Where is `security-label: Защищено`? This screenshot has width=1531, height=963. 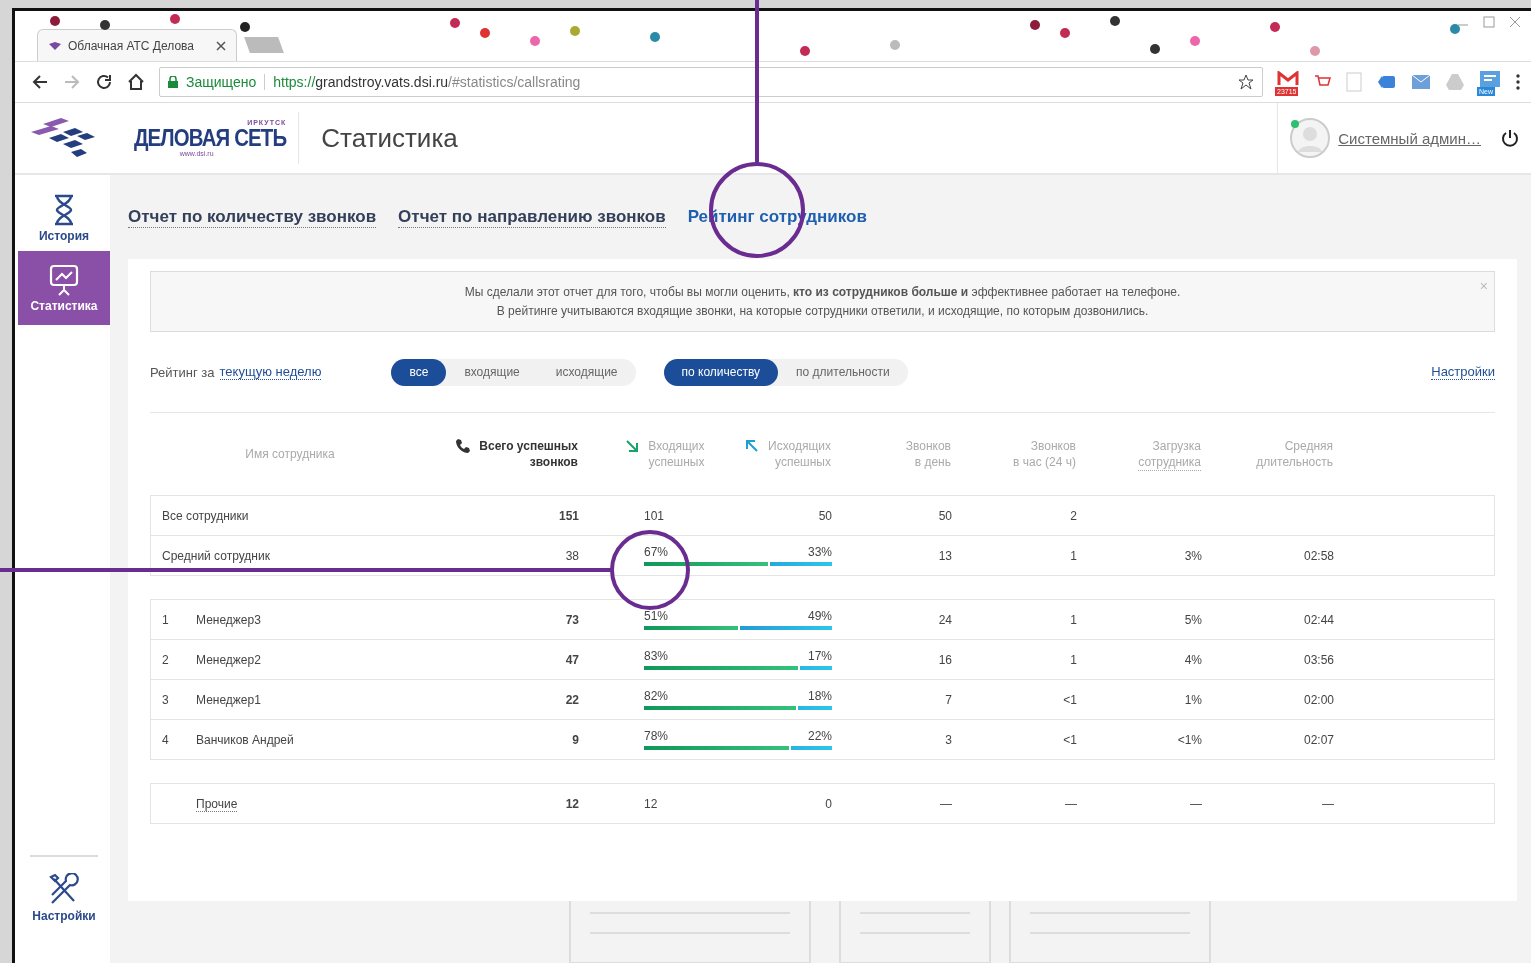 security-label: Защищено is located at coordinates (221, 82).